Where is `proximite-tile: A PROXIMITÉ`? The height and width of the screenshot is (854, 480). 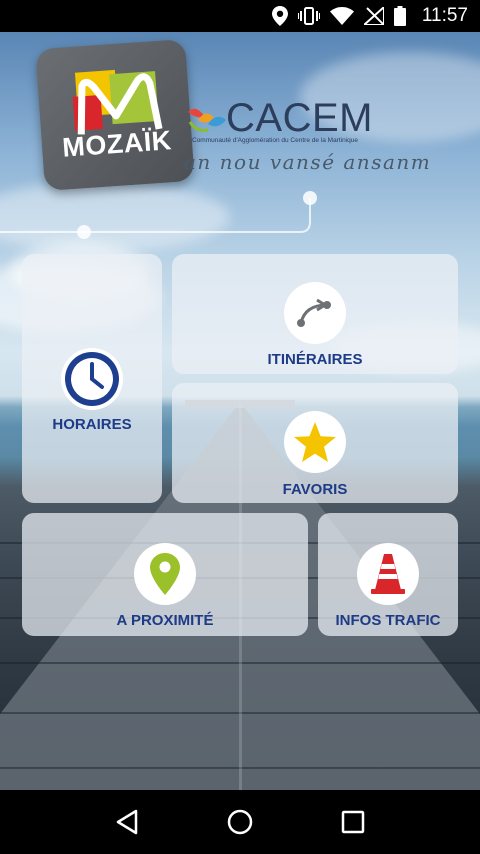
proximite-tile: A PROXIMITÉ is located at coordinates (165, 574).